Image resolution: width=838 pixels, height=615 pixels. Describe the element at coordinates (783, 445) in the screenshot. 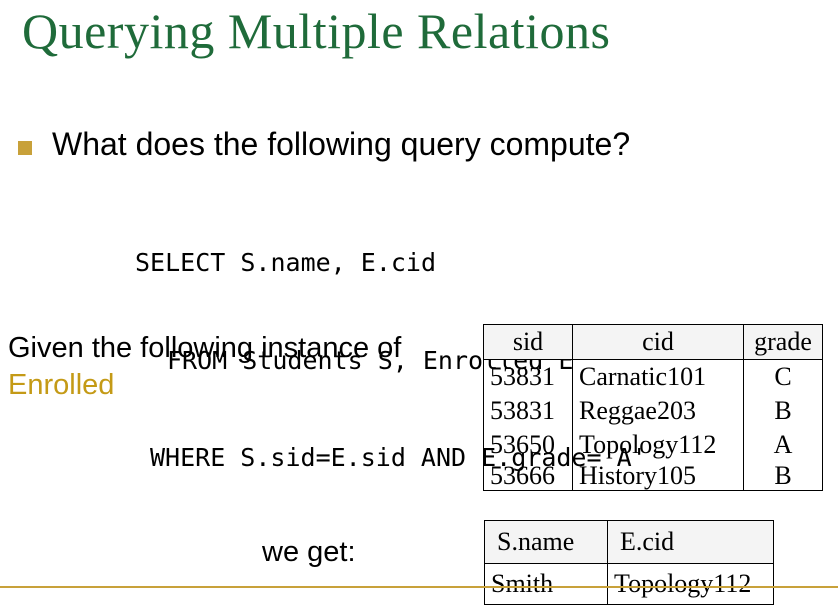

I see `cell-grade: A` at that location.